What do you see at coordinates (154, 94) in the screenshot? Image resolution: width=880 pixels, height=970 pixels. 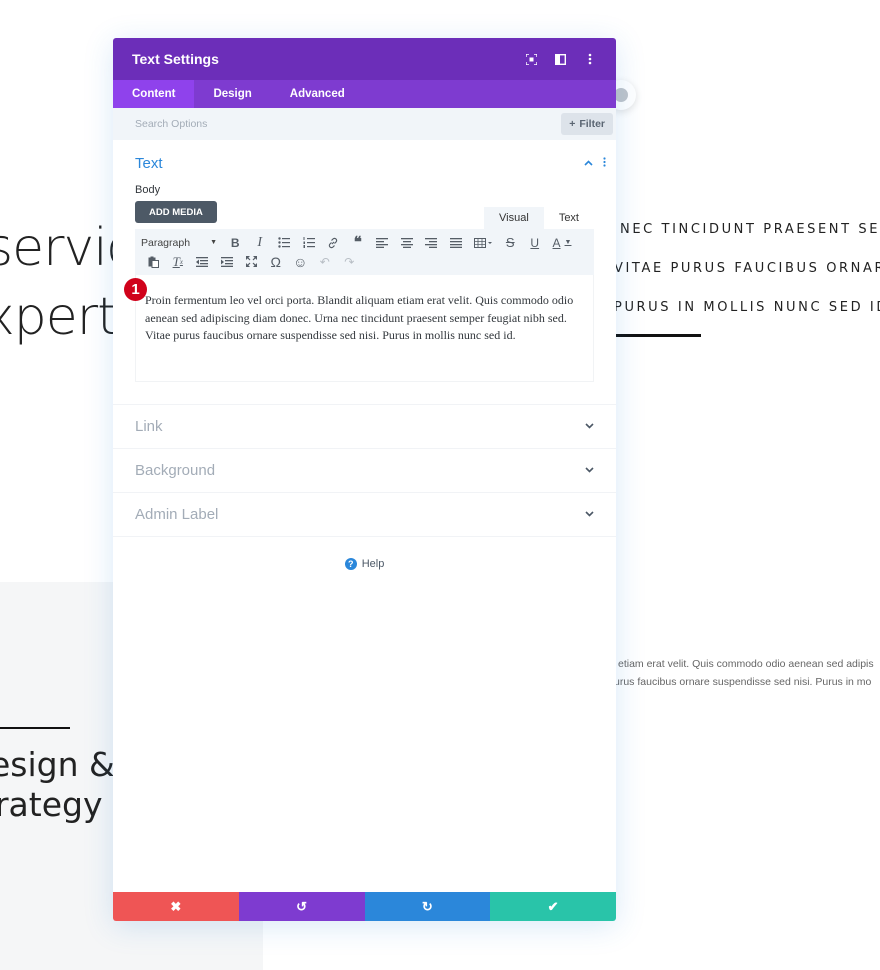 I see `tab-content: Content` at bounding box center [154, 94].